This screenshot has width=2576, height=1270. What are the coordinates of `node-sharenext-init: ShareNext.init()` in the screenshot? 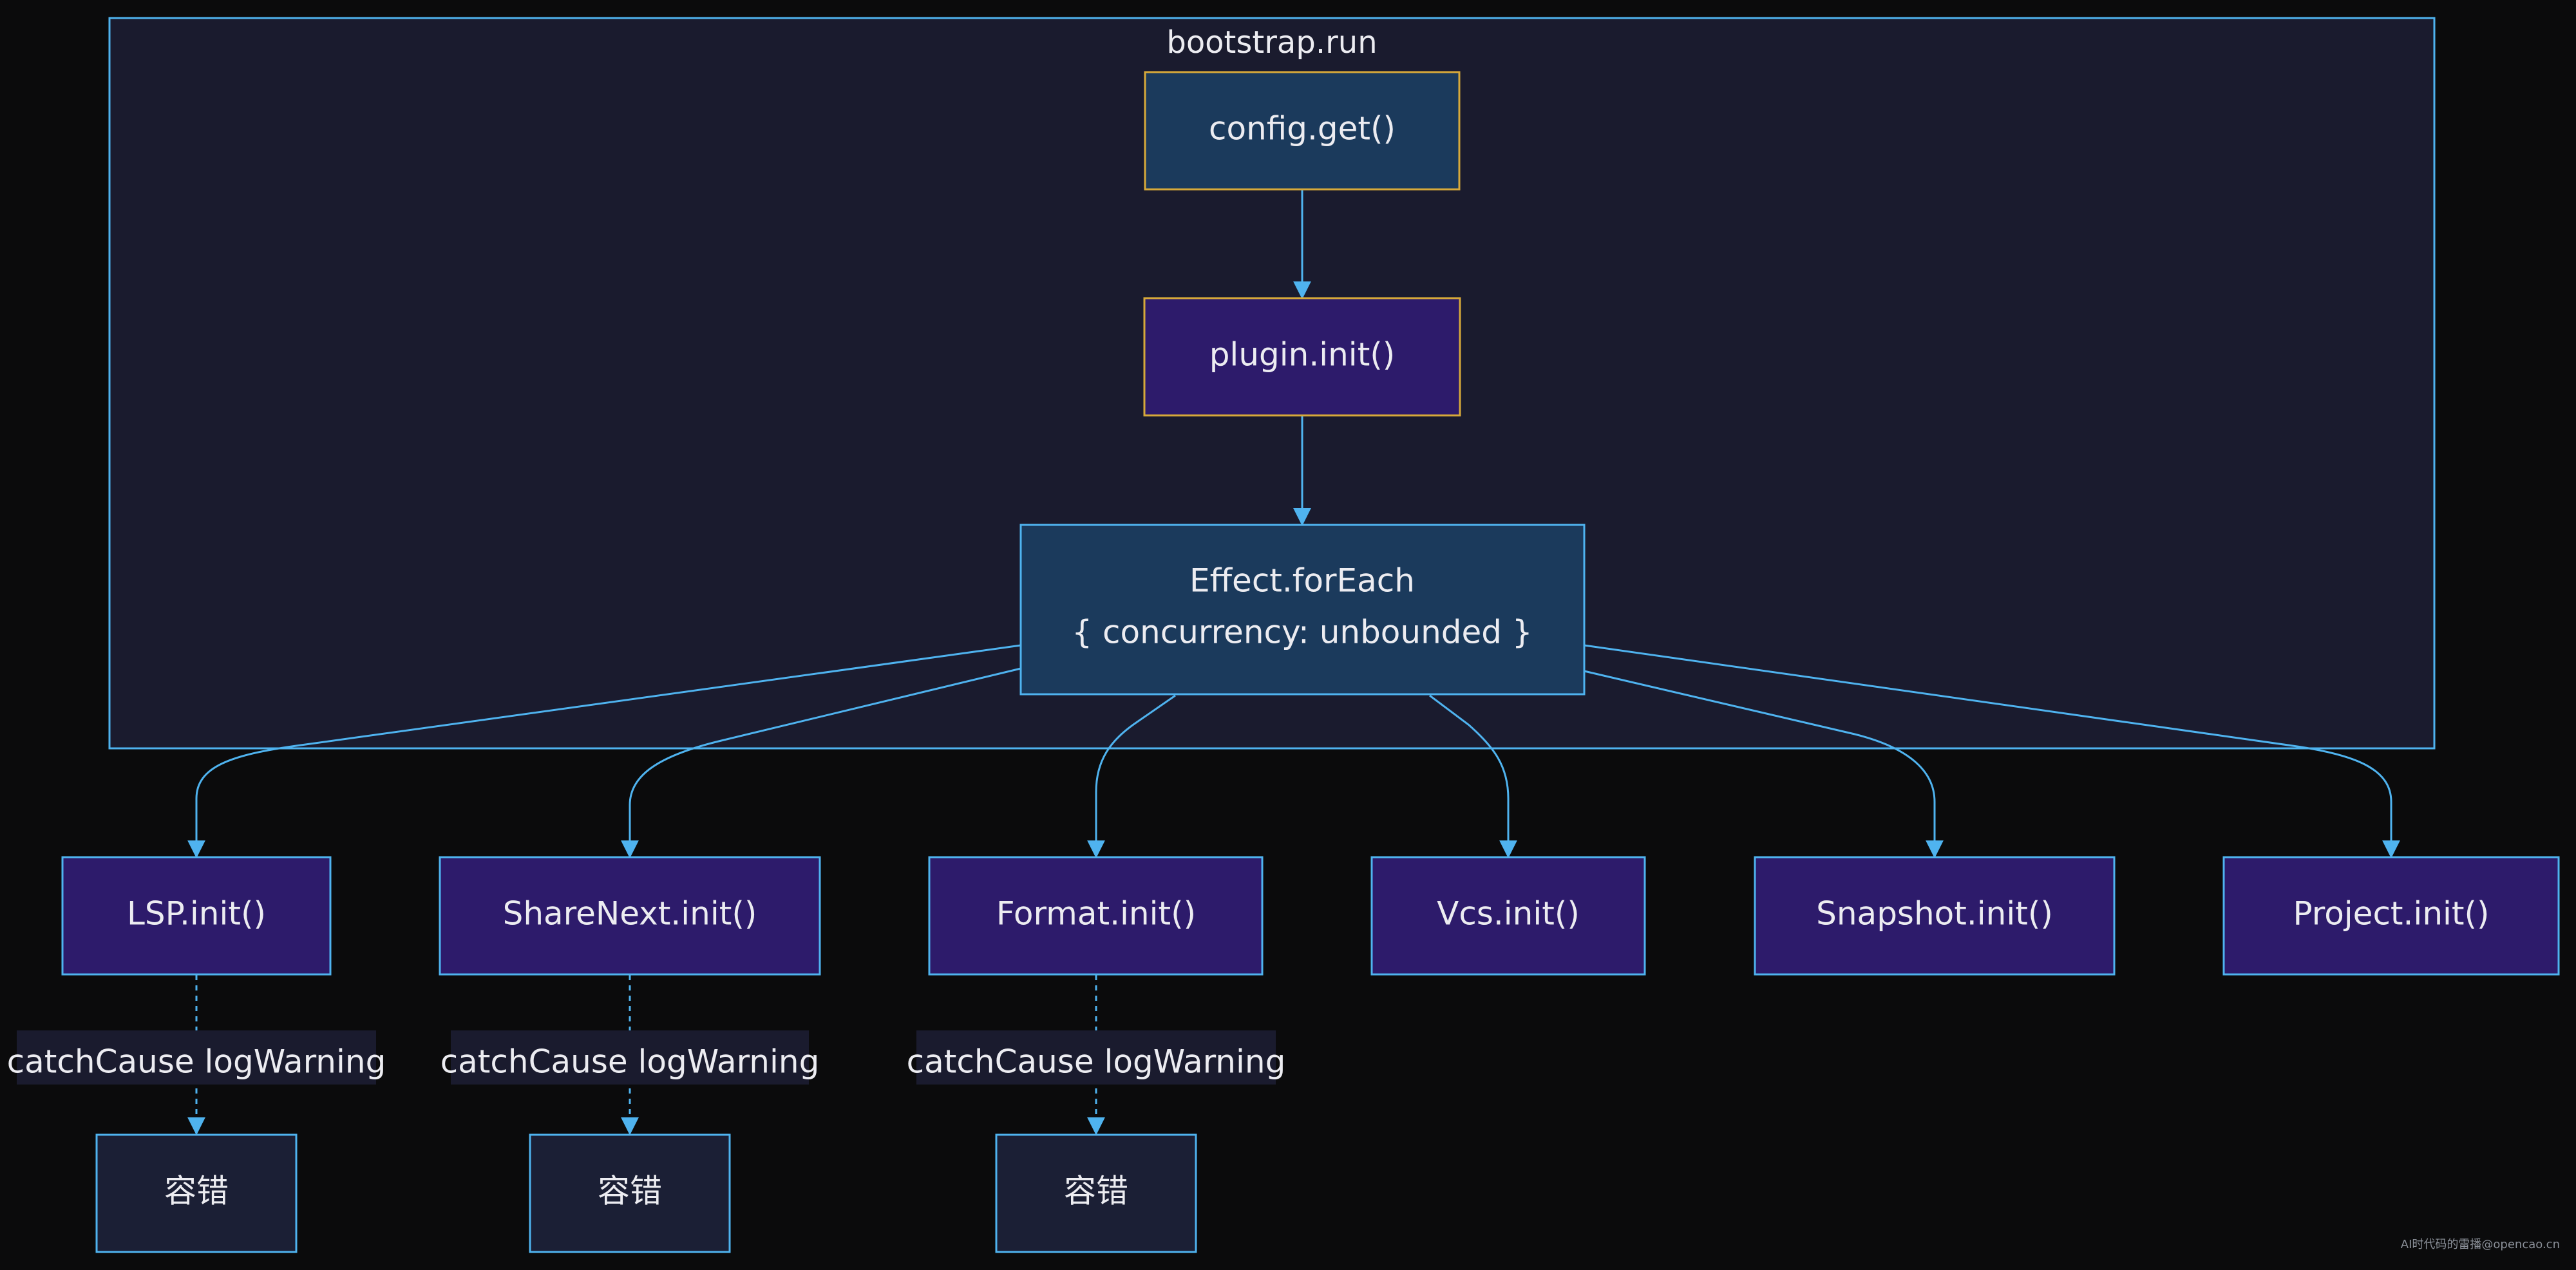 It's located at (630, 916).